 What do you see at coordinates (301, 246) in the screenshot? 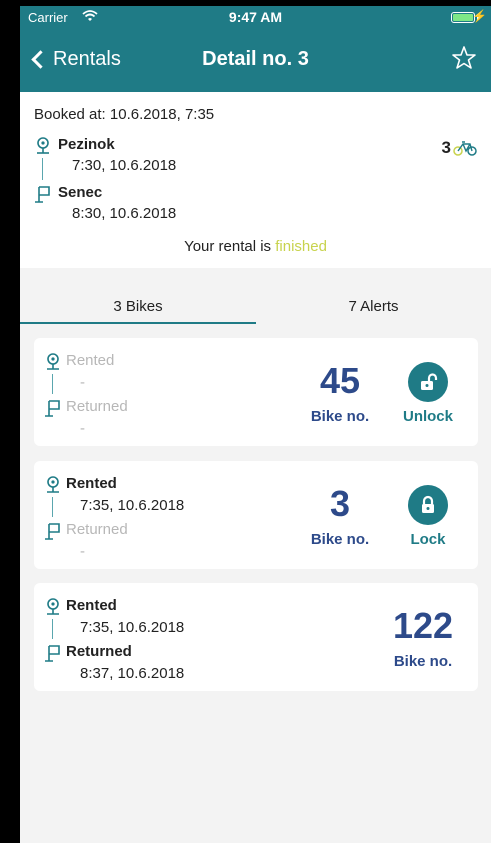
I see `rental-status-value: finished` at bounding box center [301, 246].